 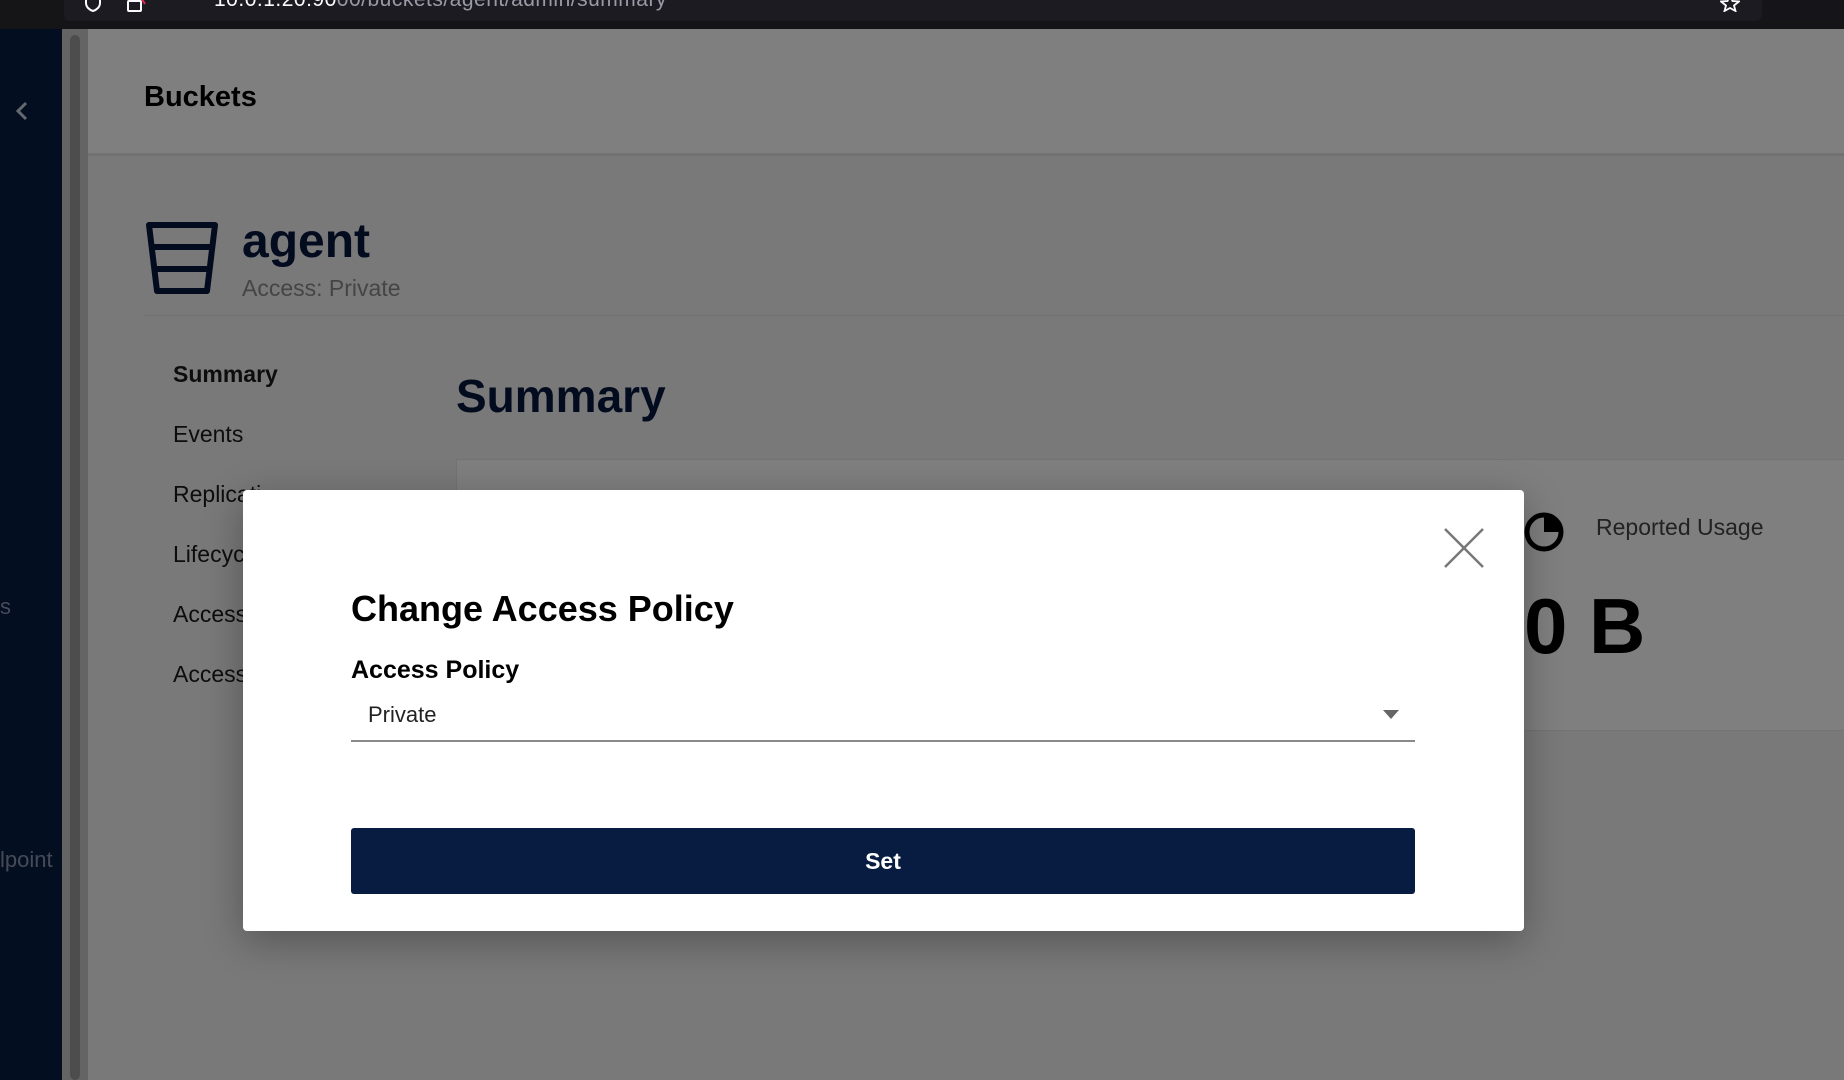 I want to click on caret-down-icon, so click(x=1391, y=714).